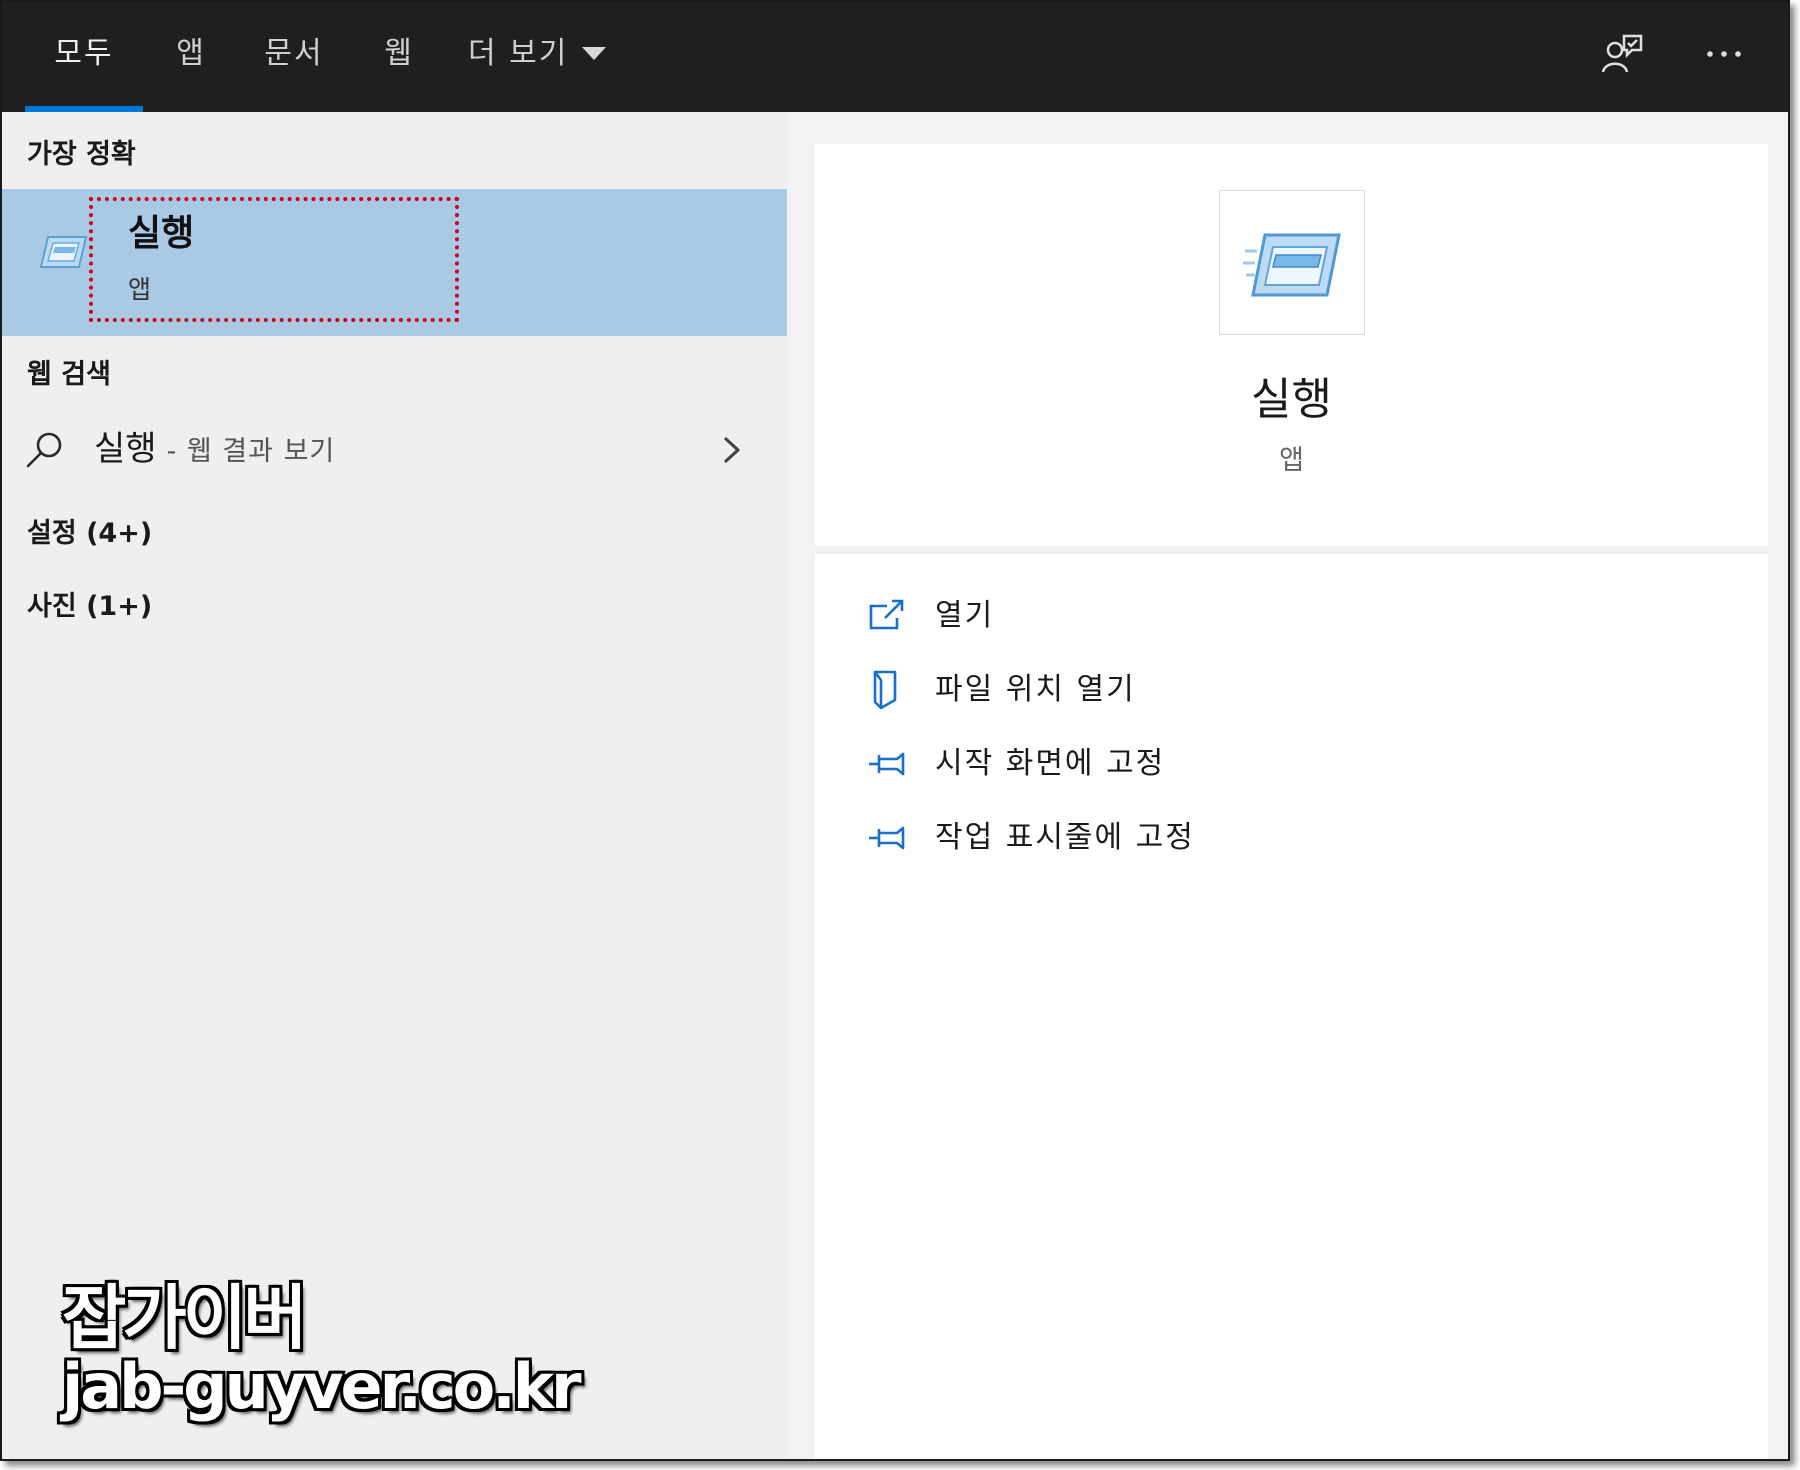  Describe the element at coordinates (89, 534) in the screenshot. I see `settings-group: 설정 (4+)` at that location.